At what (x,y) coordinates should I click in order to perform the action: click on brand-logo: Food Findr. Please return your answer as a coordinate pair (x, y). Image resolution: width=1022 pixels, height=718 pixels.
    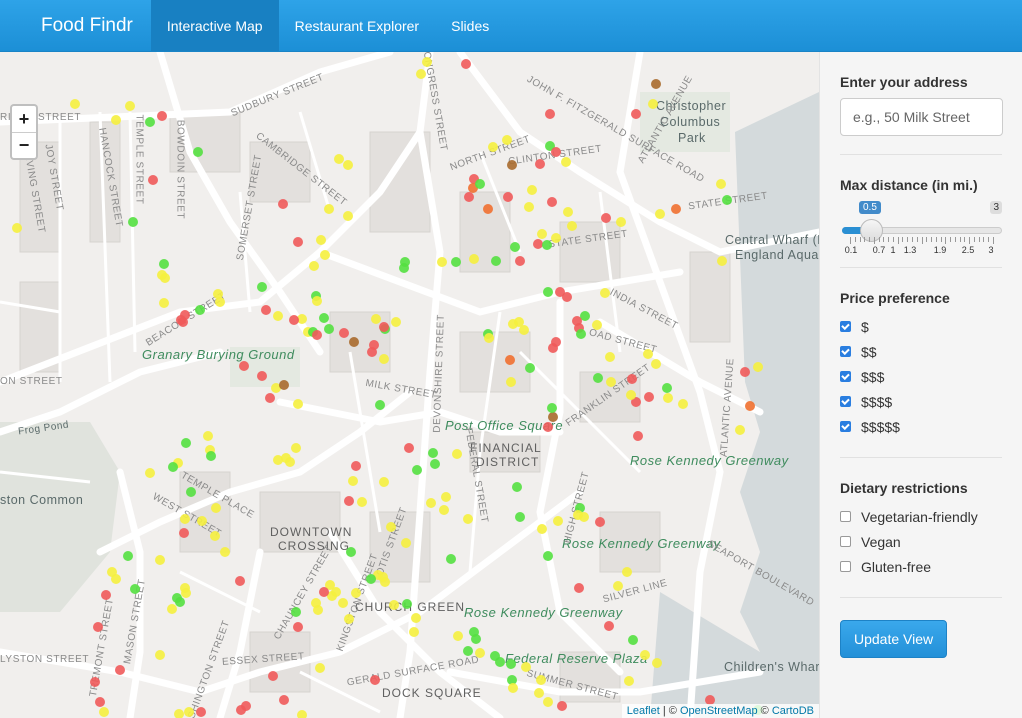
    Looking at the image, I should click on (75, 25).